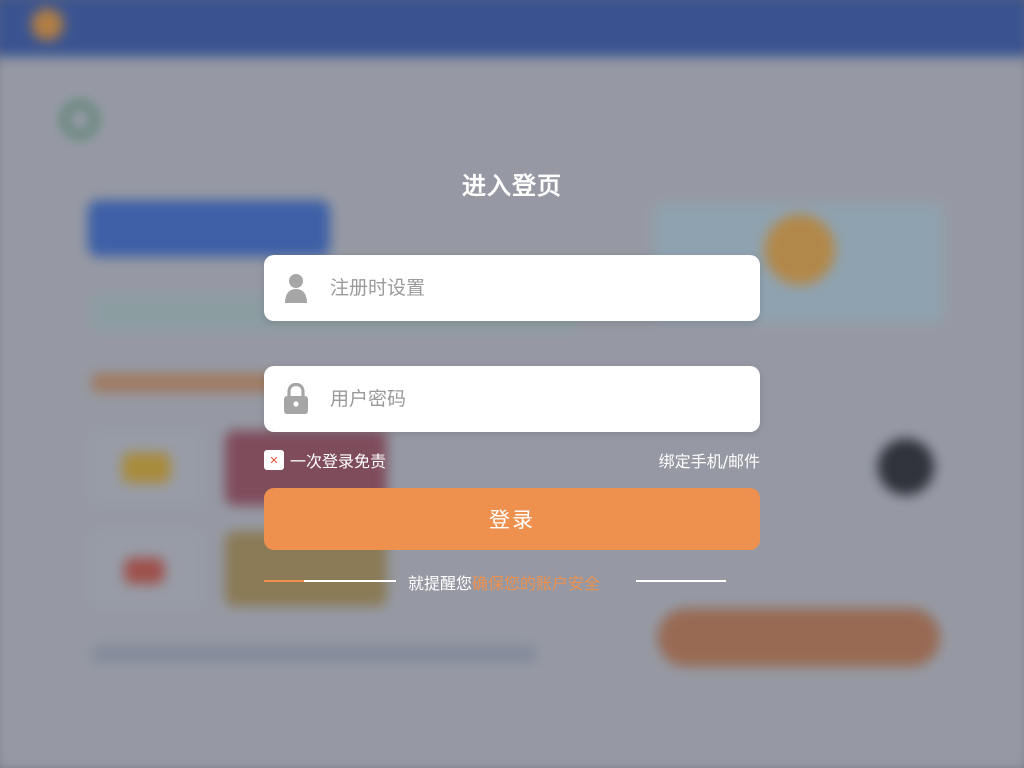 The height and width of the screenshot is (768, 1024). Describe the element at coordinates (296, 288) in the screenshot. I see `user-icon` at that location.